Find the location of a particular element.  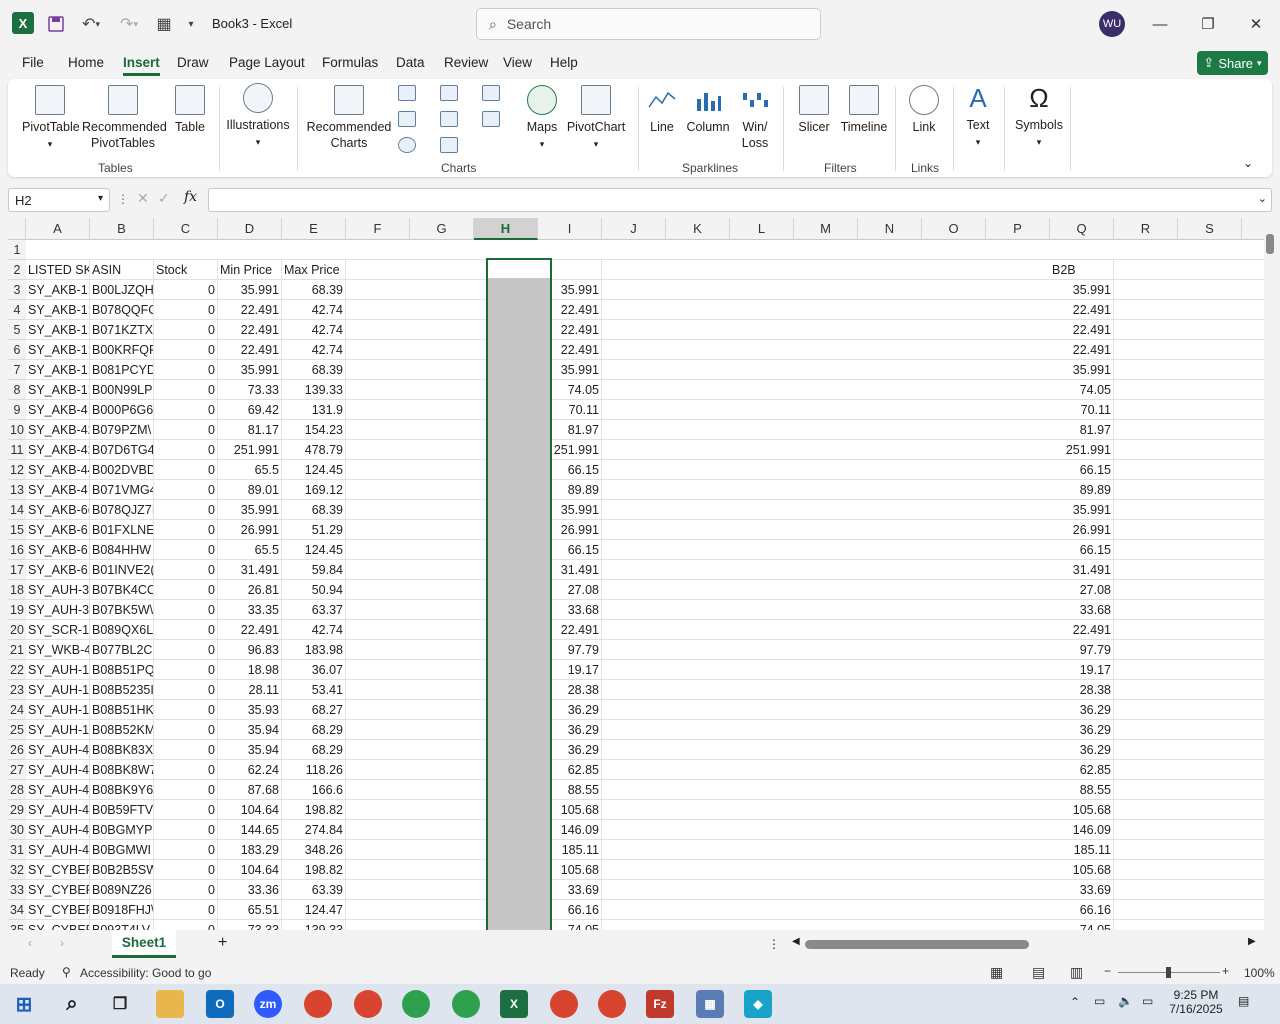

row-header: 19 is located at coordinates (17, 610).